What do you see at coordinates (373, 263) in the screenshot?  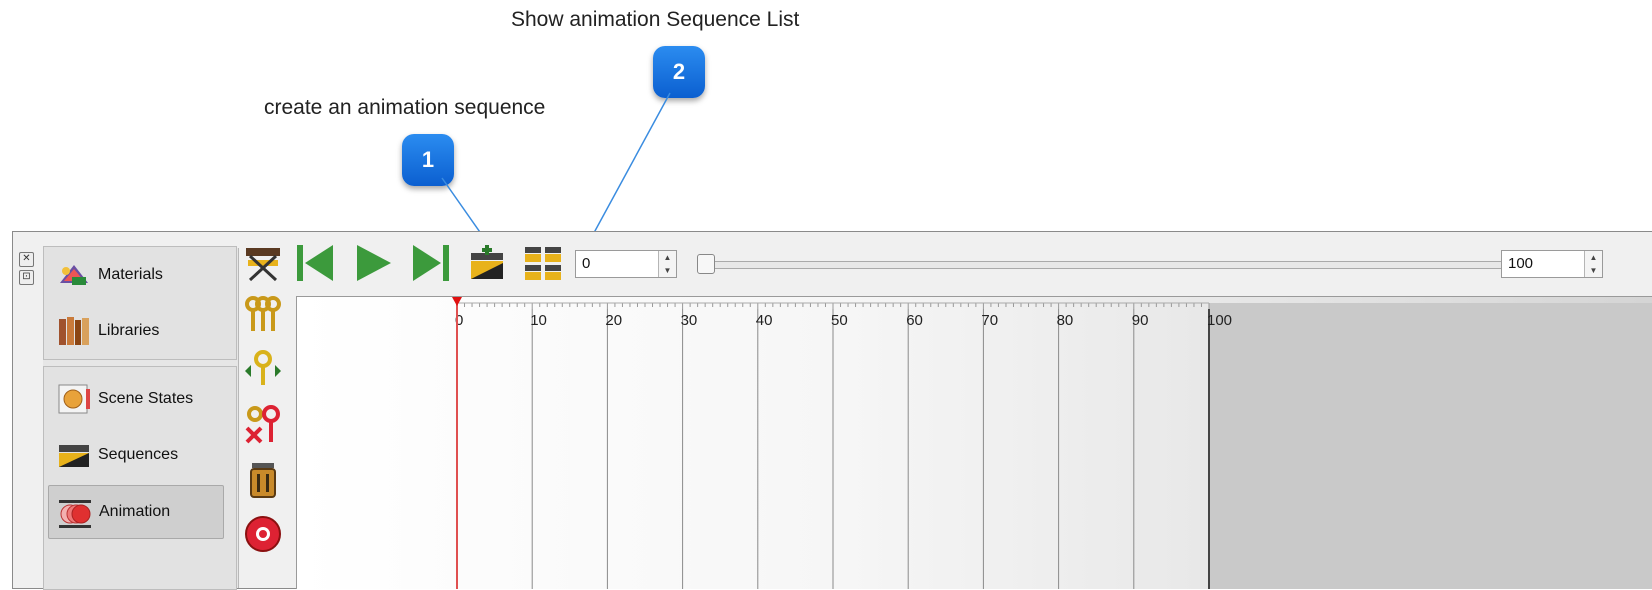 I see `play-icon` at bounding box center [373, 263].